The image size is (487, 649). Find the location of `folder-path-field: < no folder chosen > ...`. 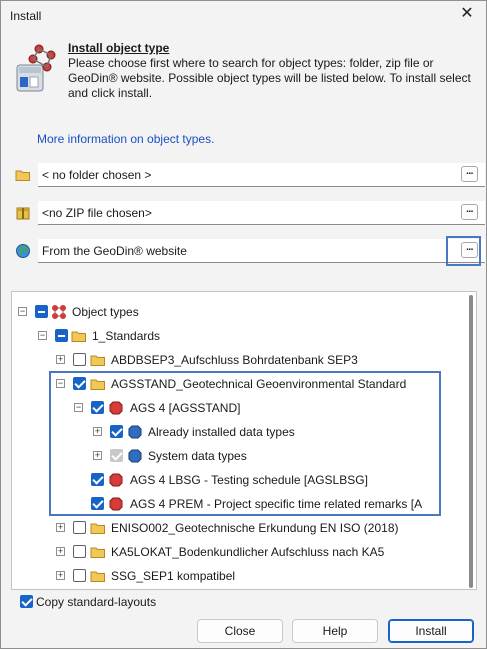

folder-path-field: < no folder chosen > ... is located at coordinates (261, 175).